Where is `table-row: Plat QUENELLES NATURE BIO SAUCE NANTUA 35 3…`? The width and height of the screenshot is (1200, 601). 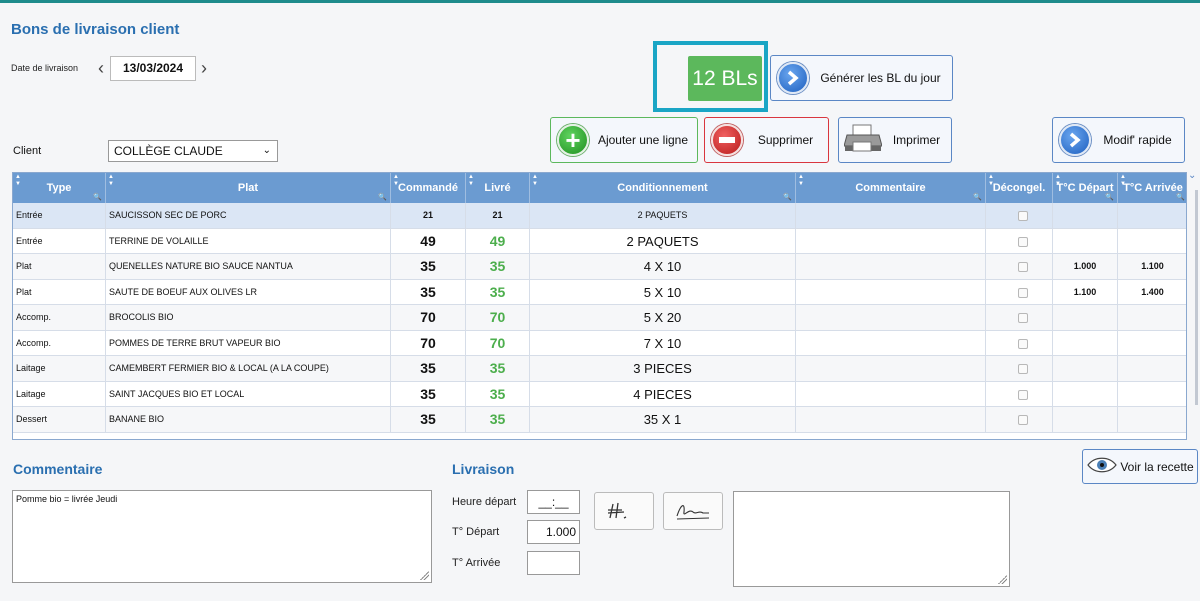
table-row: Plat QUENELLES NATURE BIO SAUCE NANTUA 35 3… is located at coordinates (599, 267).